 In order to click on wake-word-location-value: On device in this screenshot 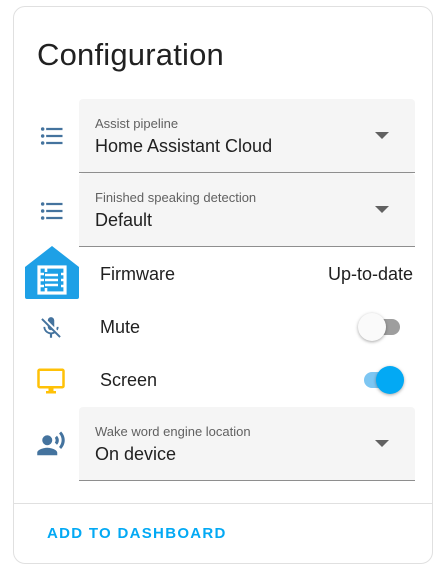, I will do `click(136, 454)`.